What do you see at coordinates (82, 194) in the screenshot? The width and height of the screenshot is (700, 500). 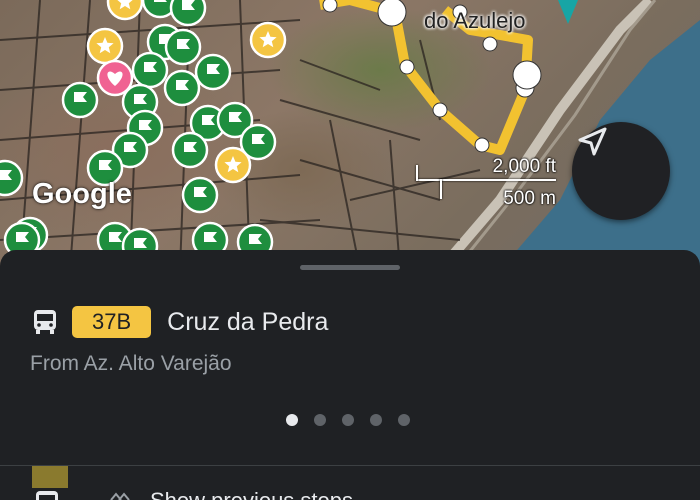 I see `google-logo: Google` at bounding box center [82, 194].